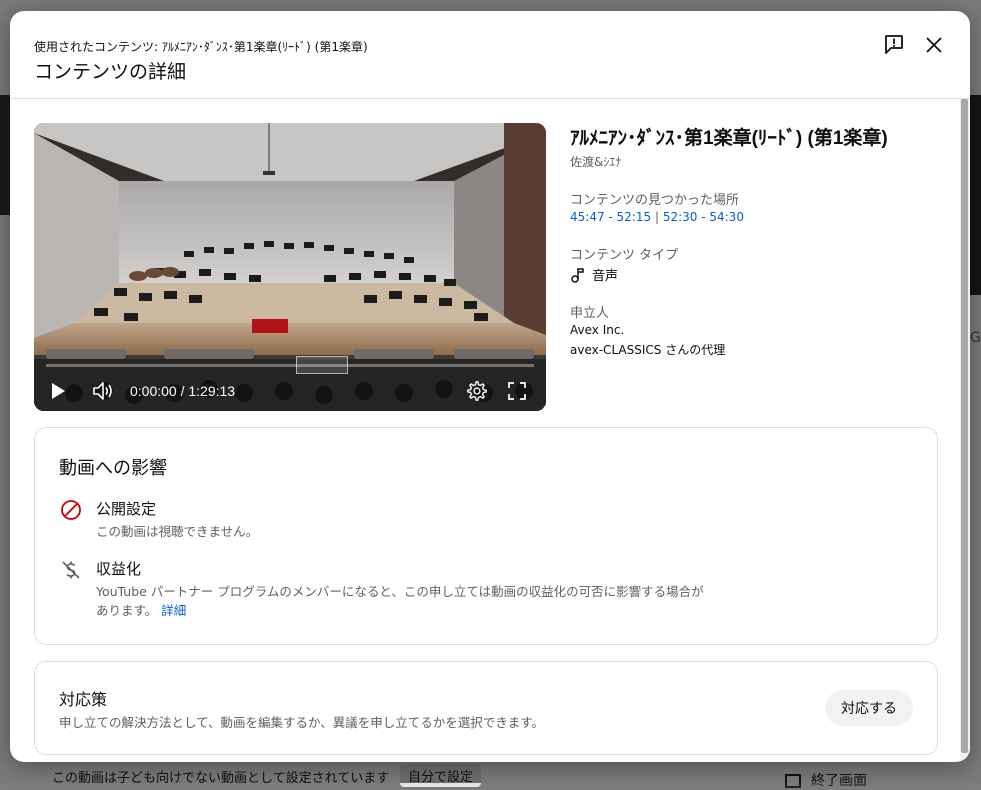  What do you see at coordinates (58, 391) in the screenshot?
I see `play-icon` at bounding box center [58, 391].